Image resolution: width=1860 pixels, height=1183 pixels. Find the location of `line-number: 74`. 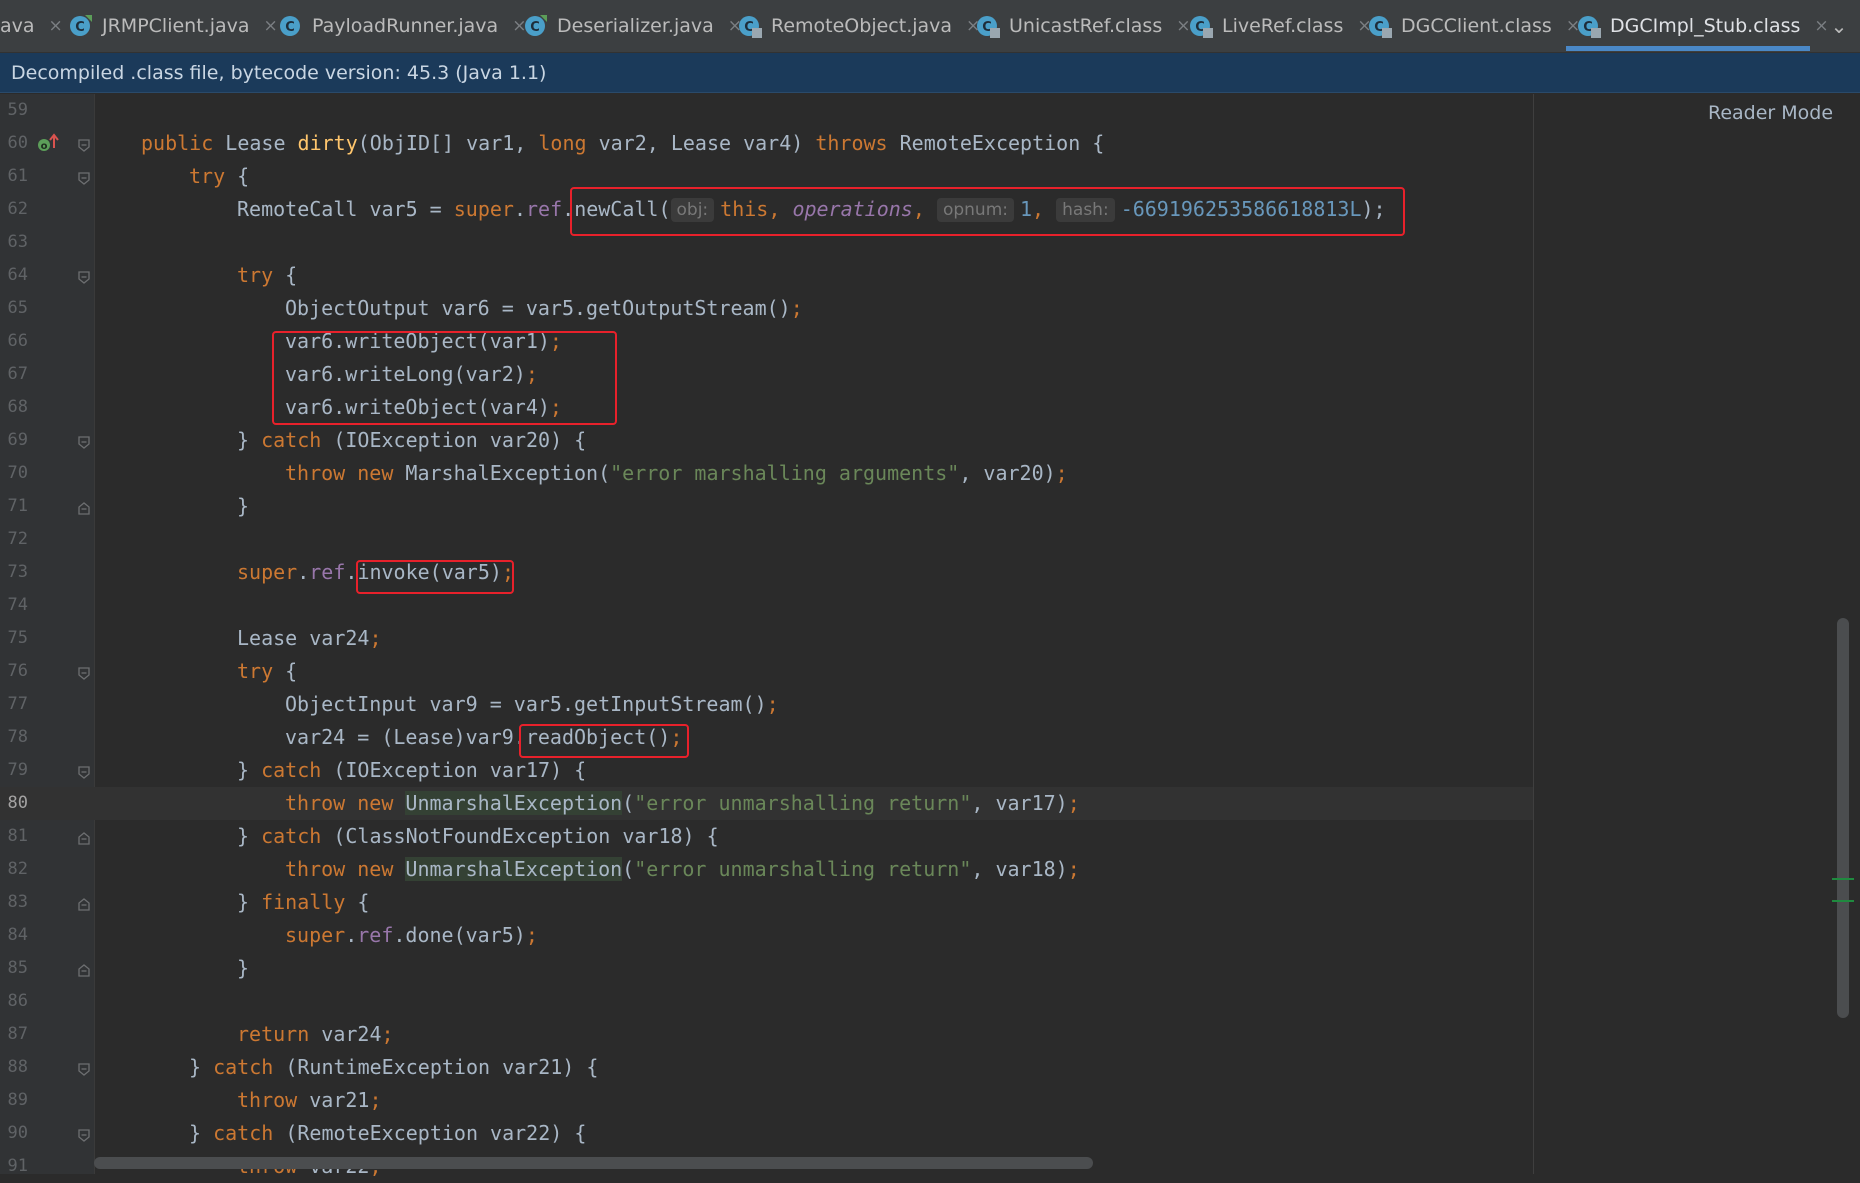

line-number: 74 is located at coordinates (17, 605).